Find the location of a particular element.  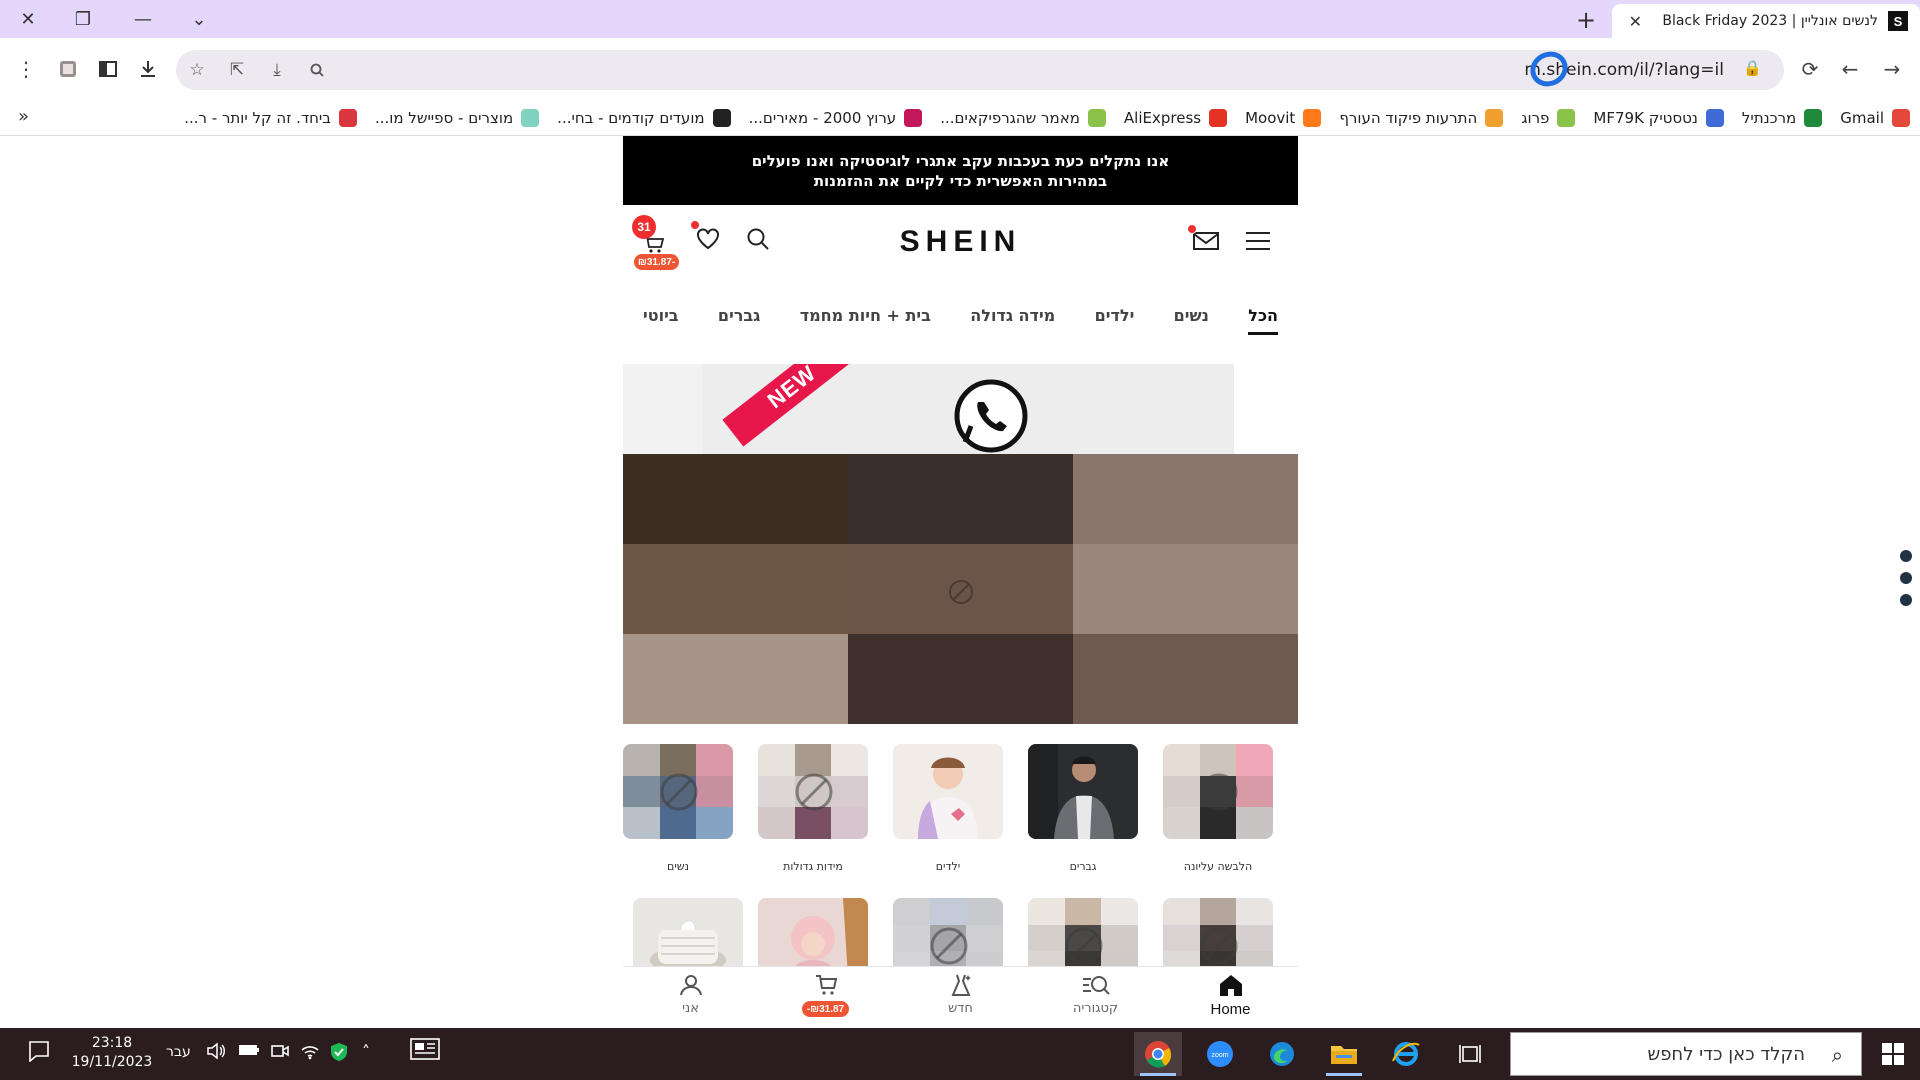

category-thumbnail: ילדים is located at coordinates (948, 814).